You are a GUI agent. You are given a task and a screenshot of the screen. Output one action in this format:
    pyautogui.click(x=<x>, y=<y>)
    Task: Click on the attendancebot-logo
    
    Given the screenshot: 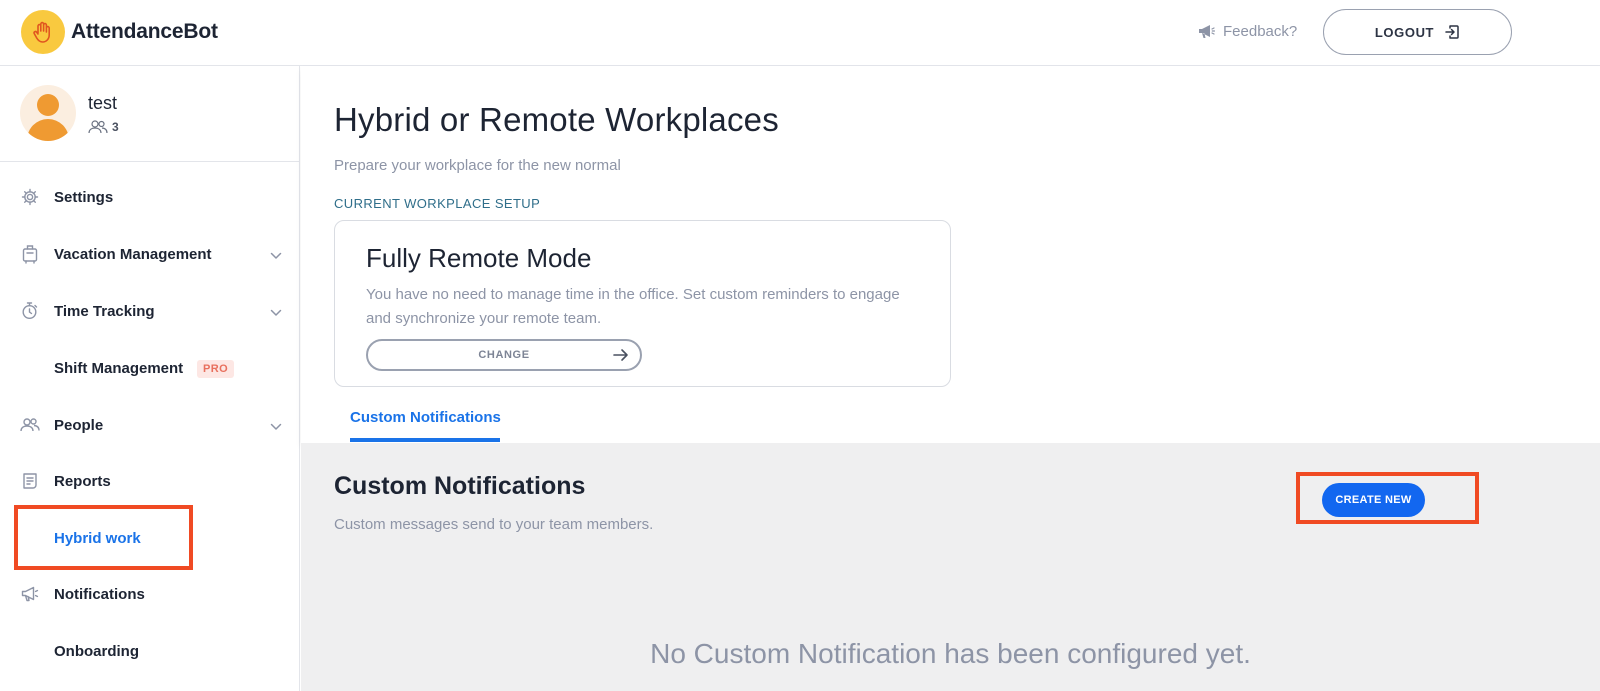 What is the action you would take?
    pyautogui.click(x=43, y=32)
    